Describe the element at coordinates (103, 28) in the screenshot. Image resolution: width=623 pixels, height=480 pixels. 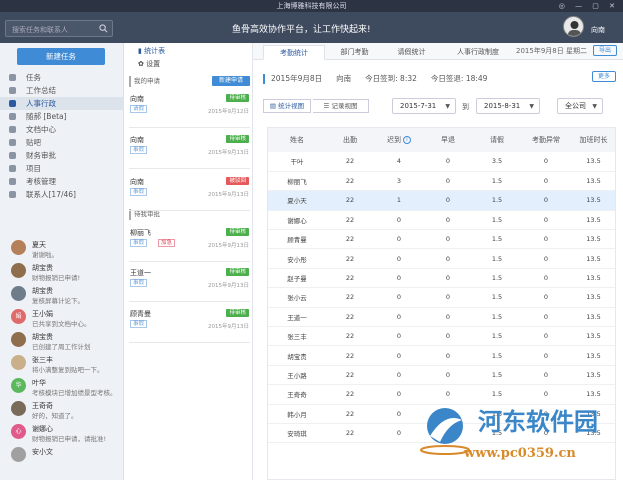
I see `search-icon` at that location.